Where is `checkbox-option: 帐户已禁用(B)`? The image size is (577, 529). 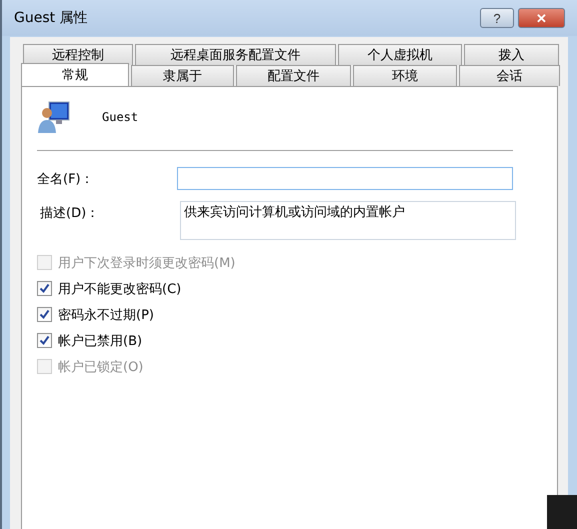
checkbox-option: 帐户已禁用(B) is located at coordinates (89, 340).